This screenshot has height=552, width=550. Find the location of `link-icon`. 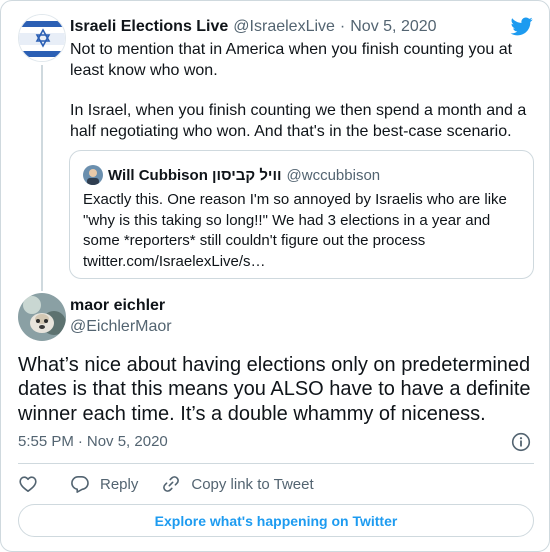

link-icon is located at coordinates (171, 484).